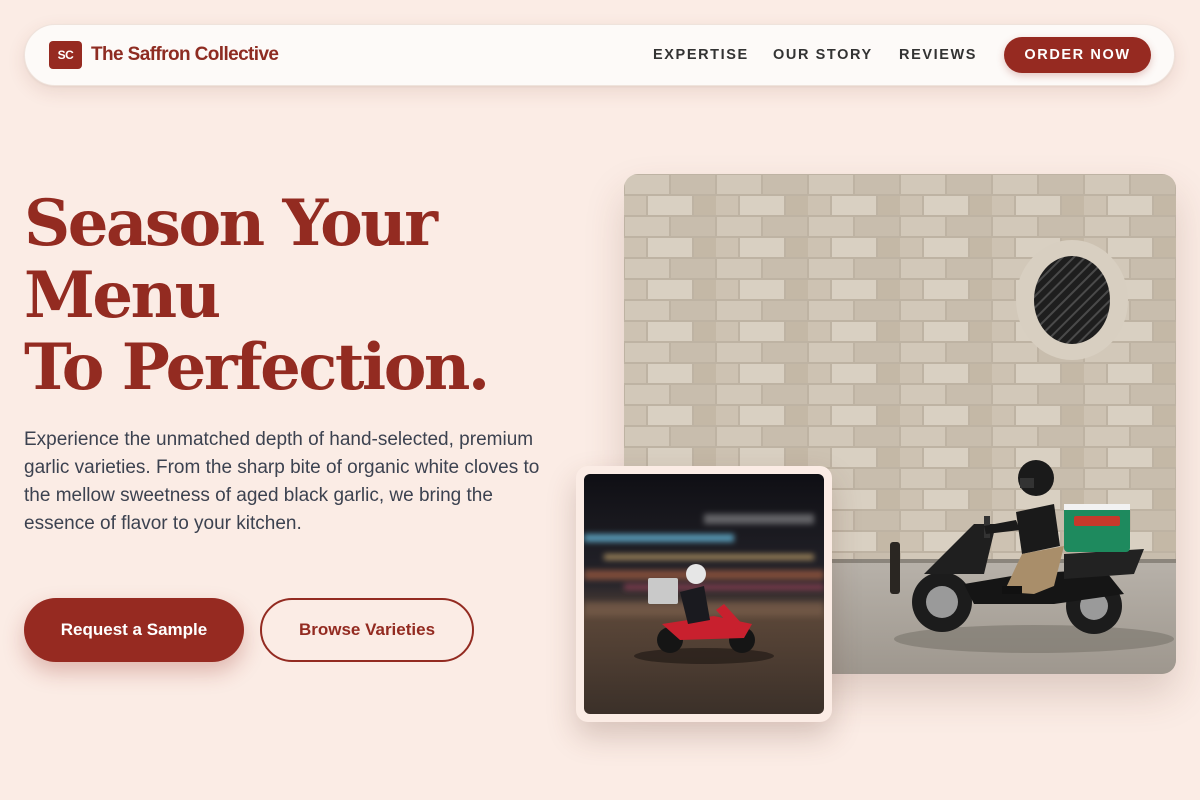  I want to click on hero-inset-image, so click(704, 594).